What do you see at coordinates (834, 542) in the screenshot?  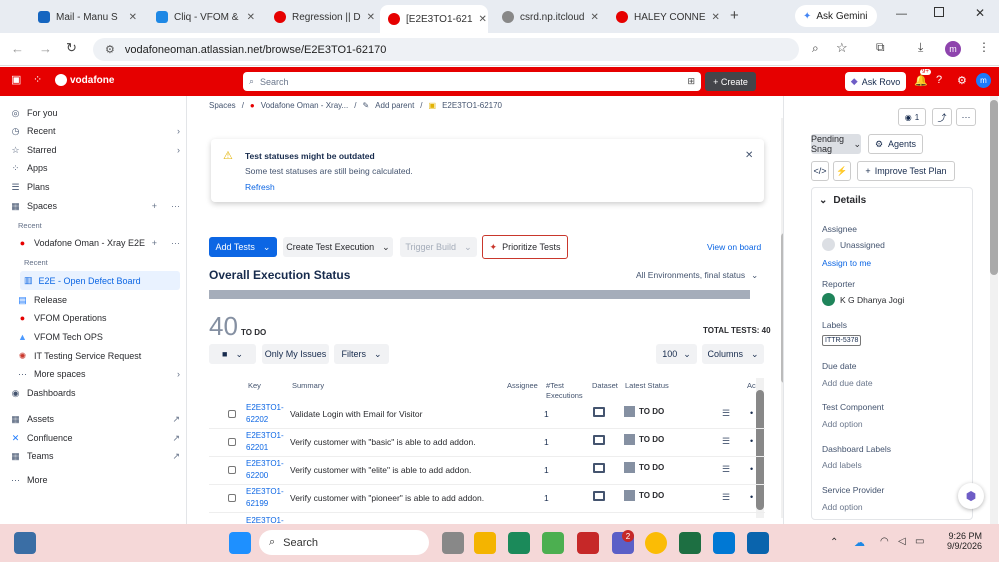 I see `chevron-up-icon: ⌃` at bounding box center [834, 542].